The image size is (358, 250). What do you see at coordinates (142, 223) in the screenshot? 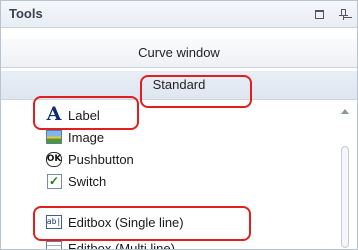
I see `highlight-editbox-single` at bounding box center [142, 223].